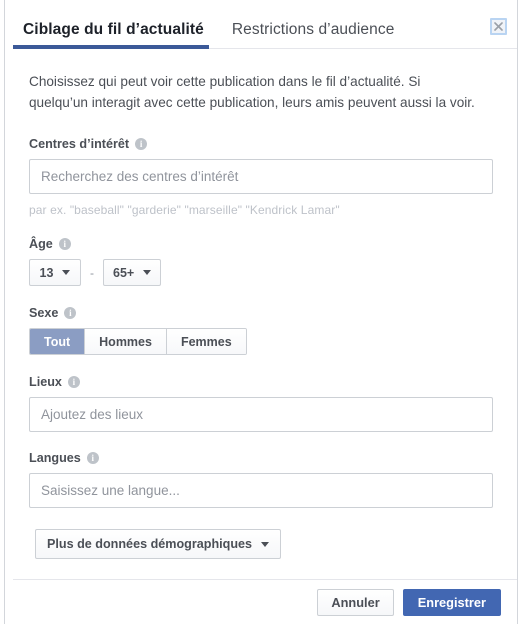 The height and width of the screenshot is (624, 525). I want to click on interests-label: Centres d’intérêt, so click(79, 144).